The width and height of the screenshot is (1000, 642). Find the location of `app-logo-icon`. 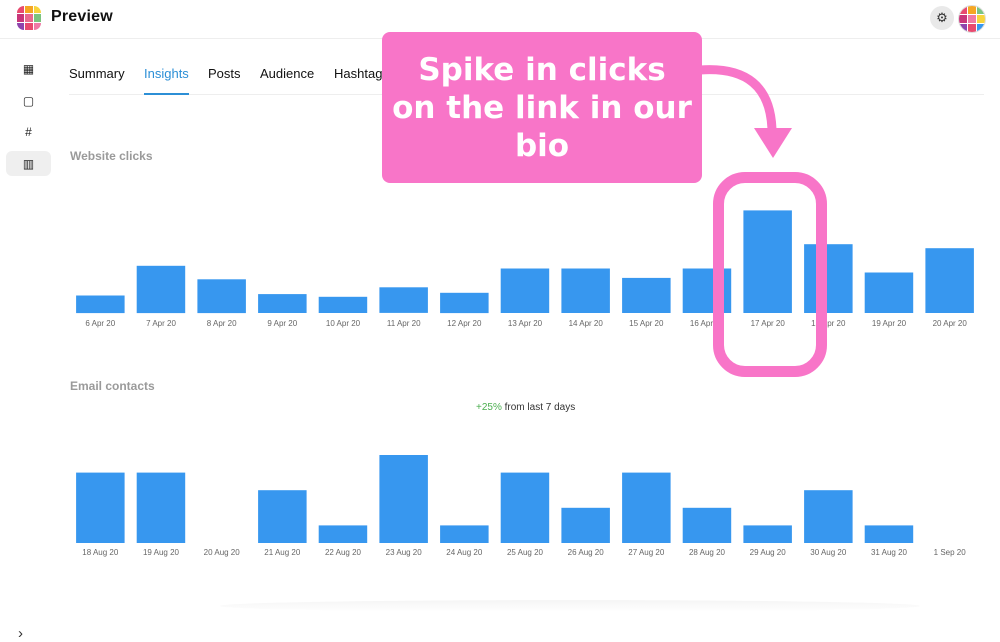

app-logo-icon is located at coordinates (29, 18).